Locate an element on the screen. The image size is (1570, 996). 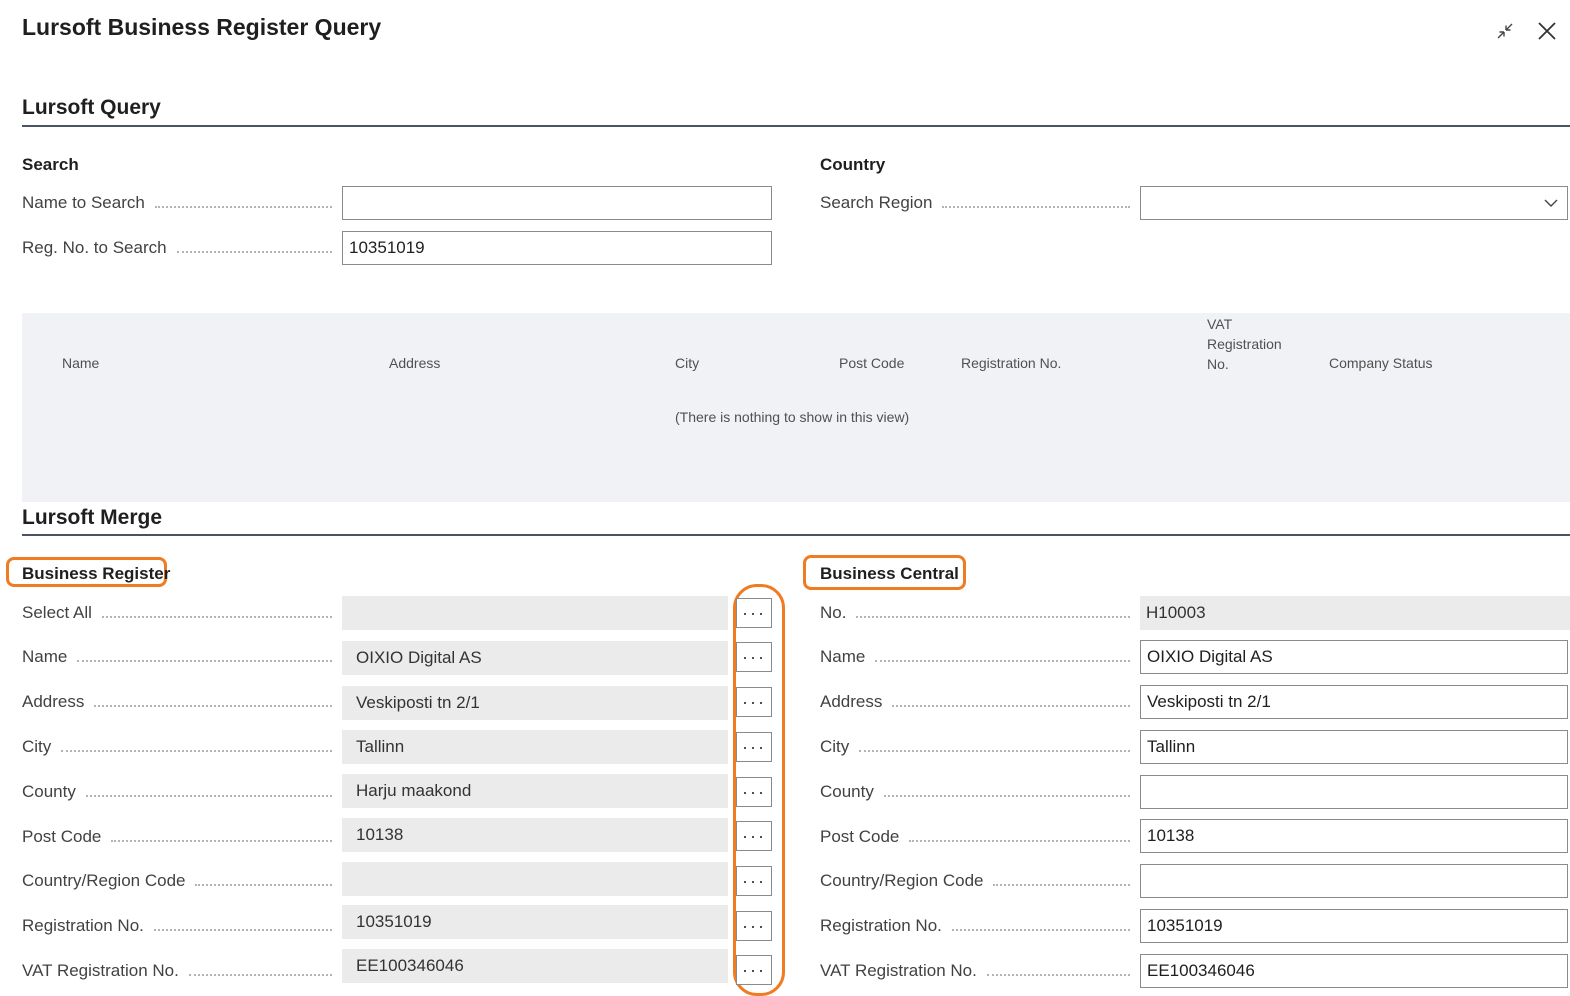
close-button is located at coordinates (1547, 31).